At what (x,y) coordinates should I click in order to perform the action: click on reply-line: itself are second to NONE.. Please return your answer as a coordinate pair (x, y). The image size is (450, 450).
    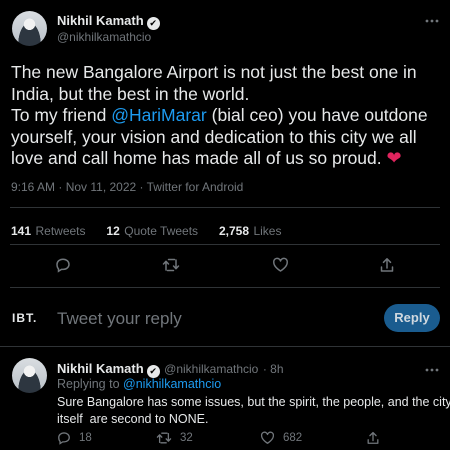
    Looking at the image, I should click on (133, 419).